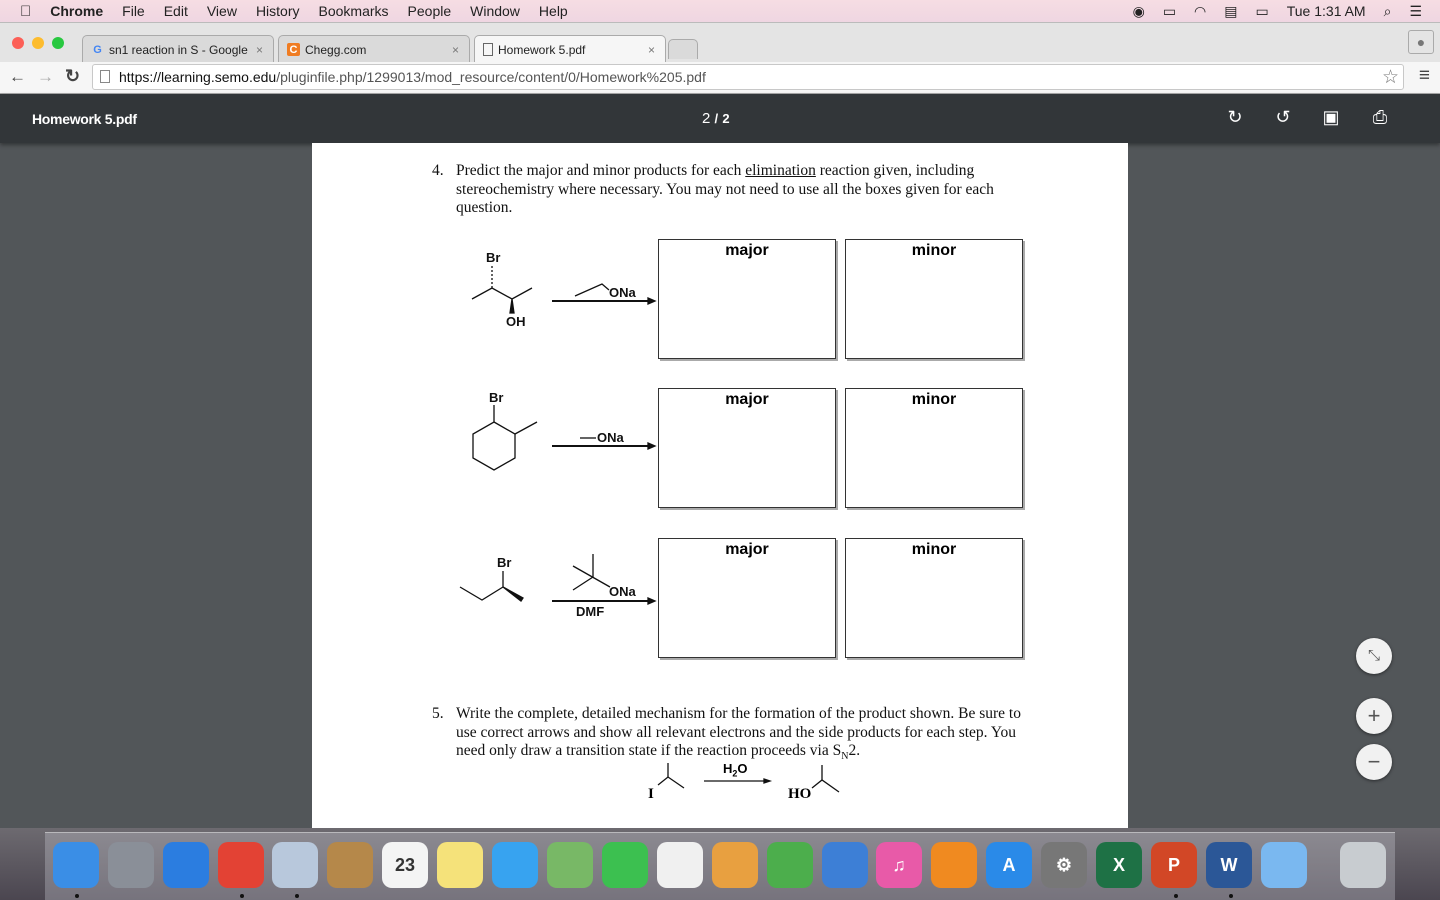 Image resolution: width=1440 pixels, height=900 pixels. What do you see at coordinates (460, 865) in the screenshot?
I see `dock-notes-icon` at bounding box center [460, 865].